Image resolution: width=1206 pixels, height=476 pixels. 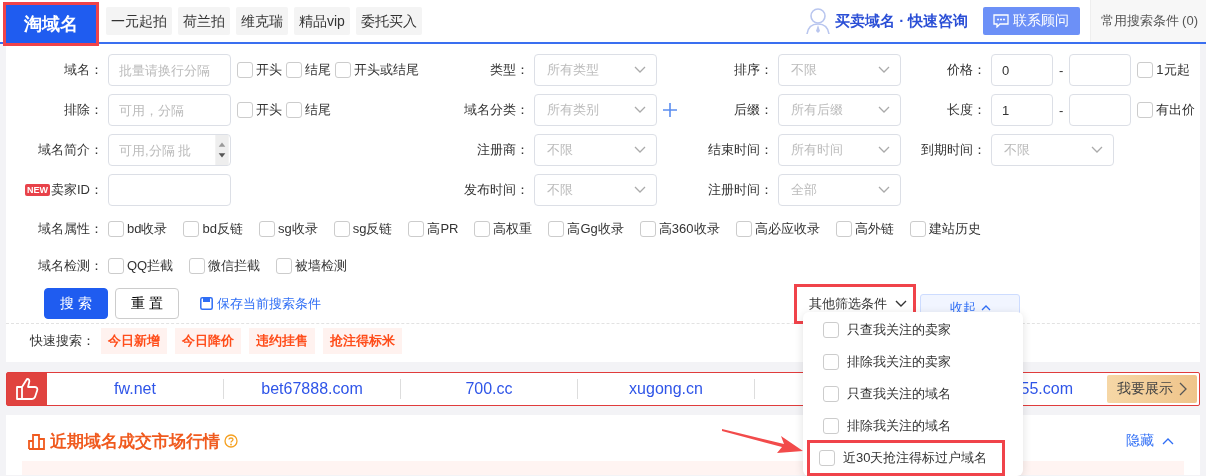 What do you see at coordinates (386, 70) in the screenshot?
I see `checkbox-label: 开头或结尾` at bounding box center [386, 70].